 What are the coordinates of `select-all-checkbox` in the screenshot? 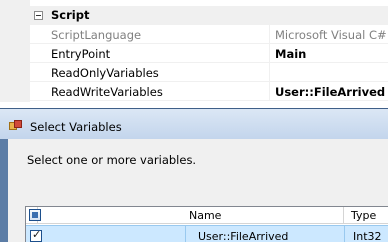 It's located at (35, 215).